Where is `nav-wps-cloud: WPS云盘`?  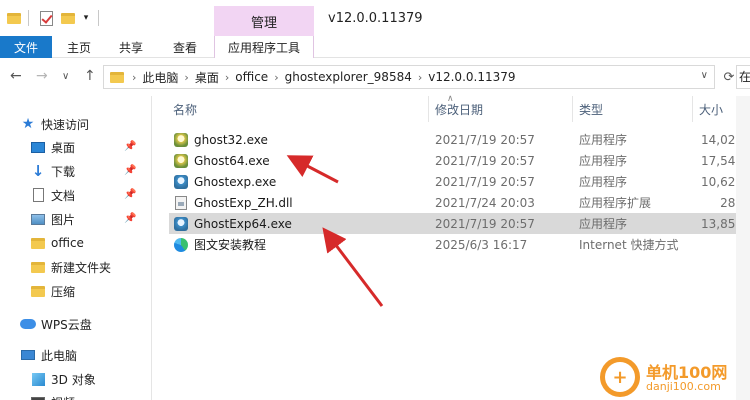
nav-wps-cloud: WPS云盘 is located at coordinates (56, 324).